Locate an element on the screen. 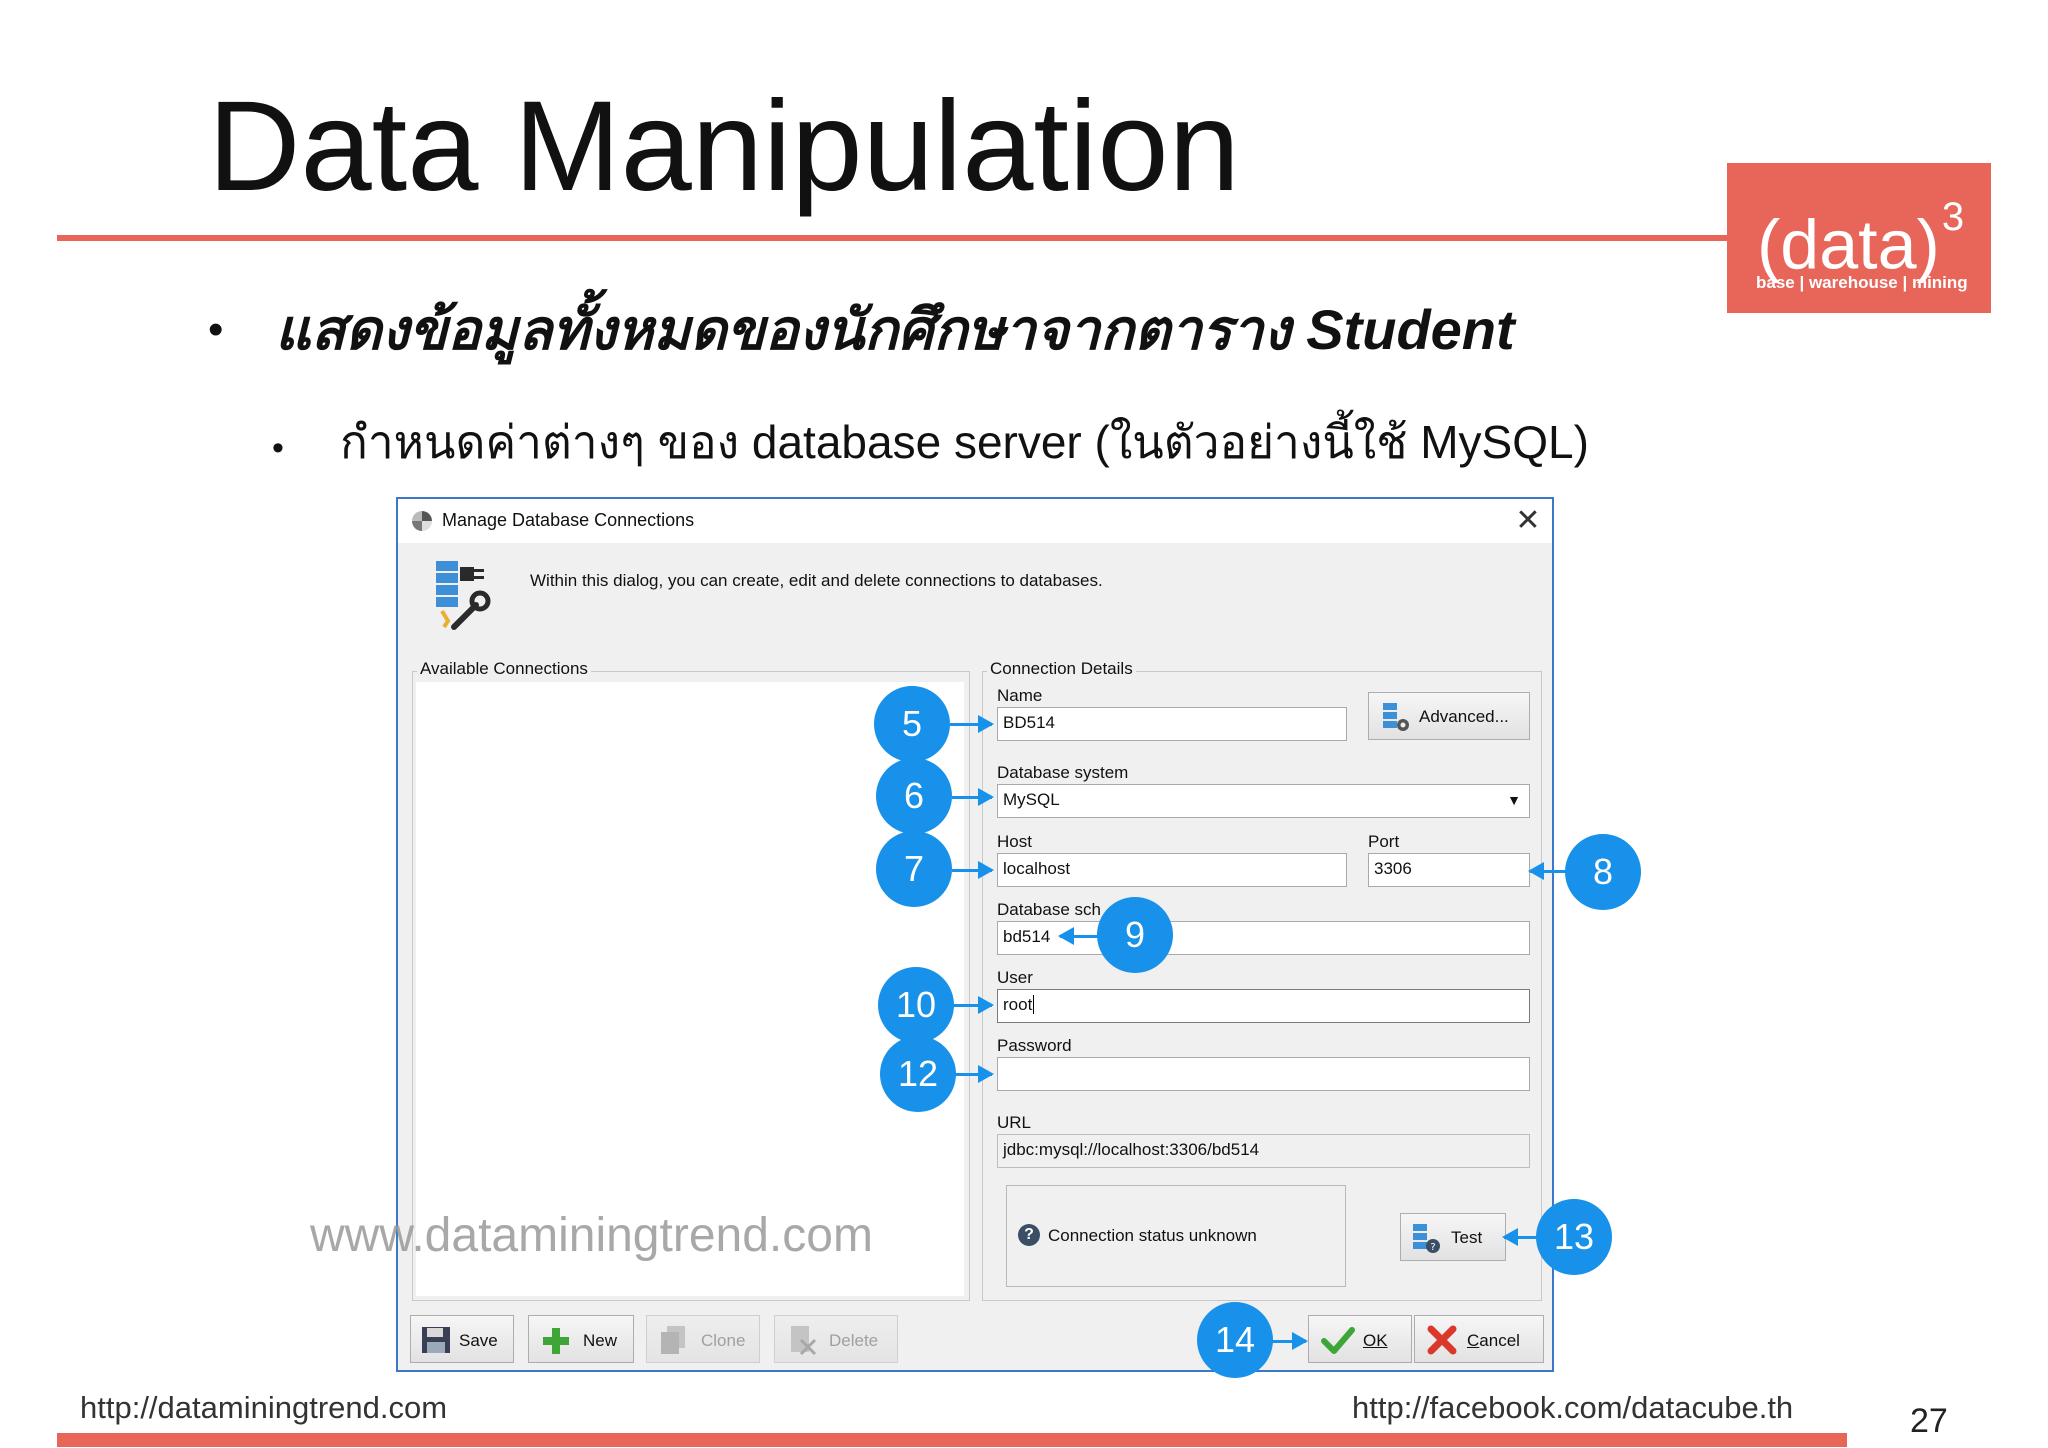 The height and width of the screenshot is (1448, 2048). save-label: Save is located at coordinates (478, 1340).